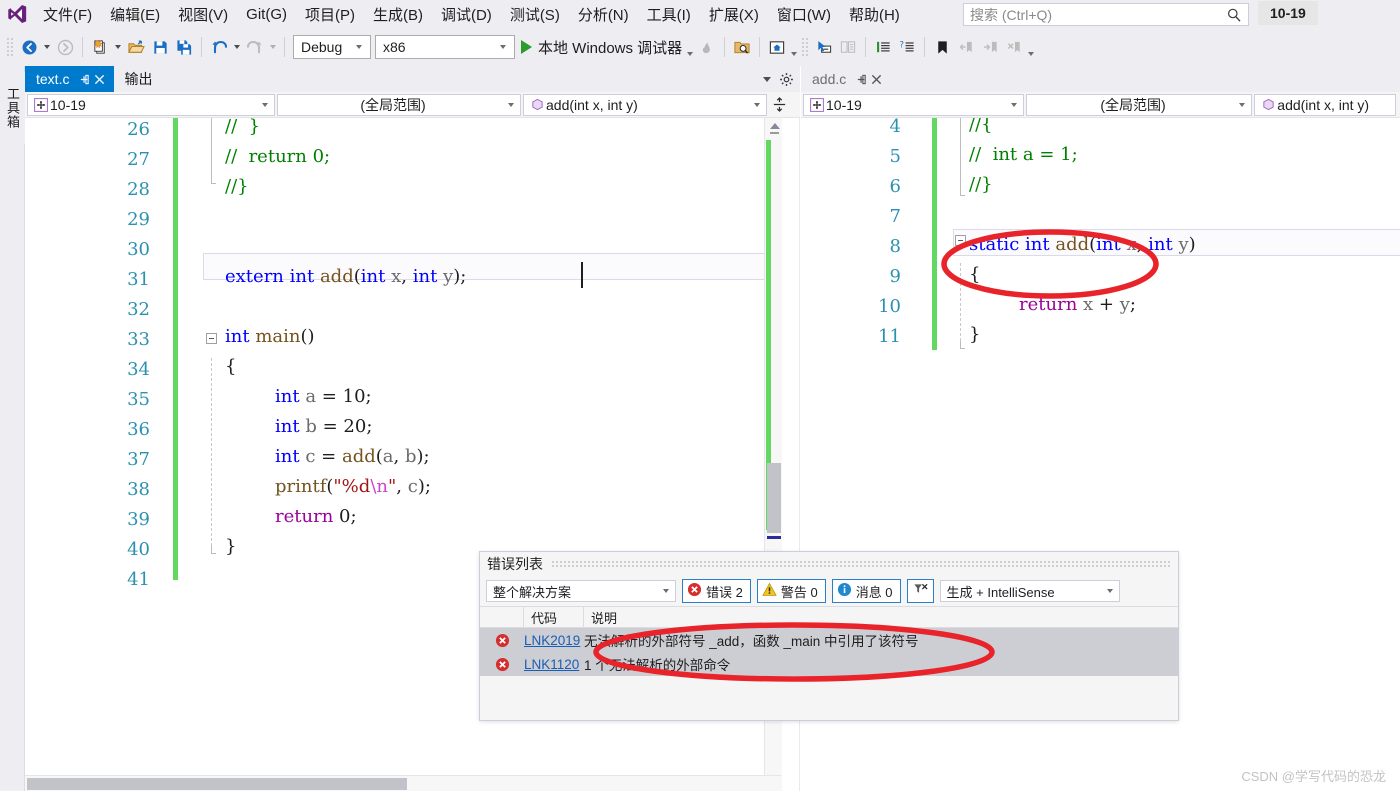 The image size is (1400, 791). Describe the element at coordinates (895, 216) in the screenshot. I see `line-number: 7` at that location.